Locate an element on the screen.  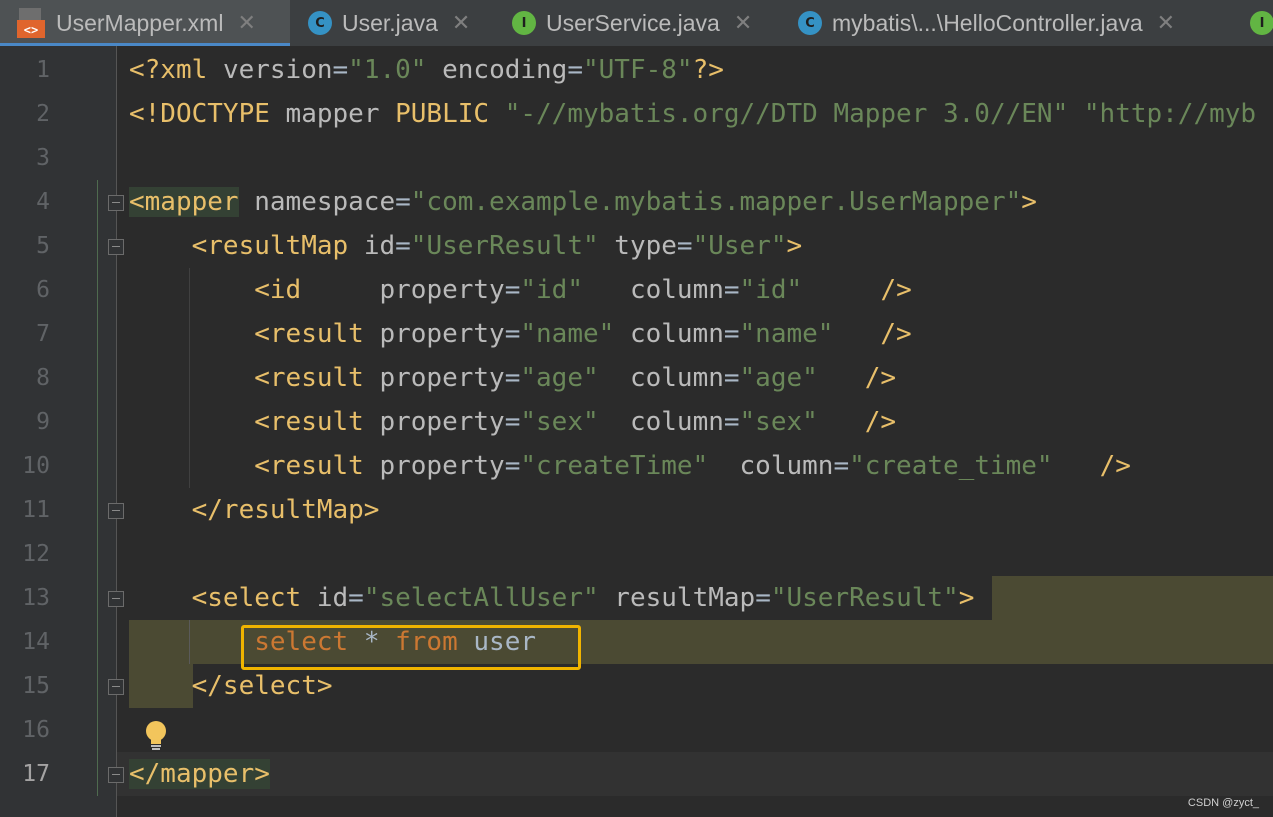
code-text: <resultMap id="UserResult" type="User"> is located at coordinates (466, 246).